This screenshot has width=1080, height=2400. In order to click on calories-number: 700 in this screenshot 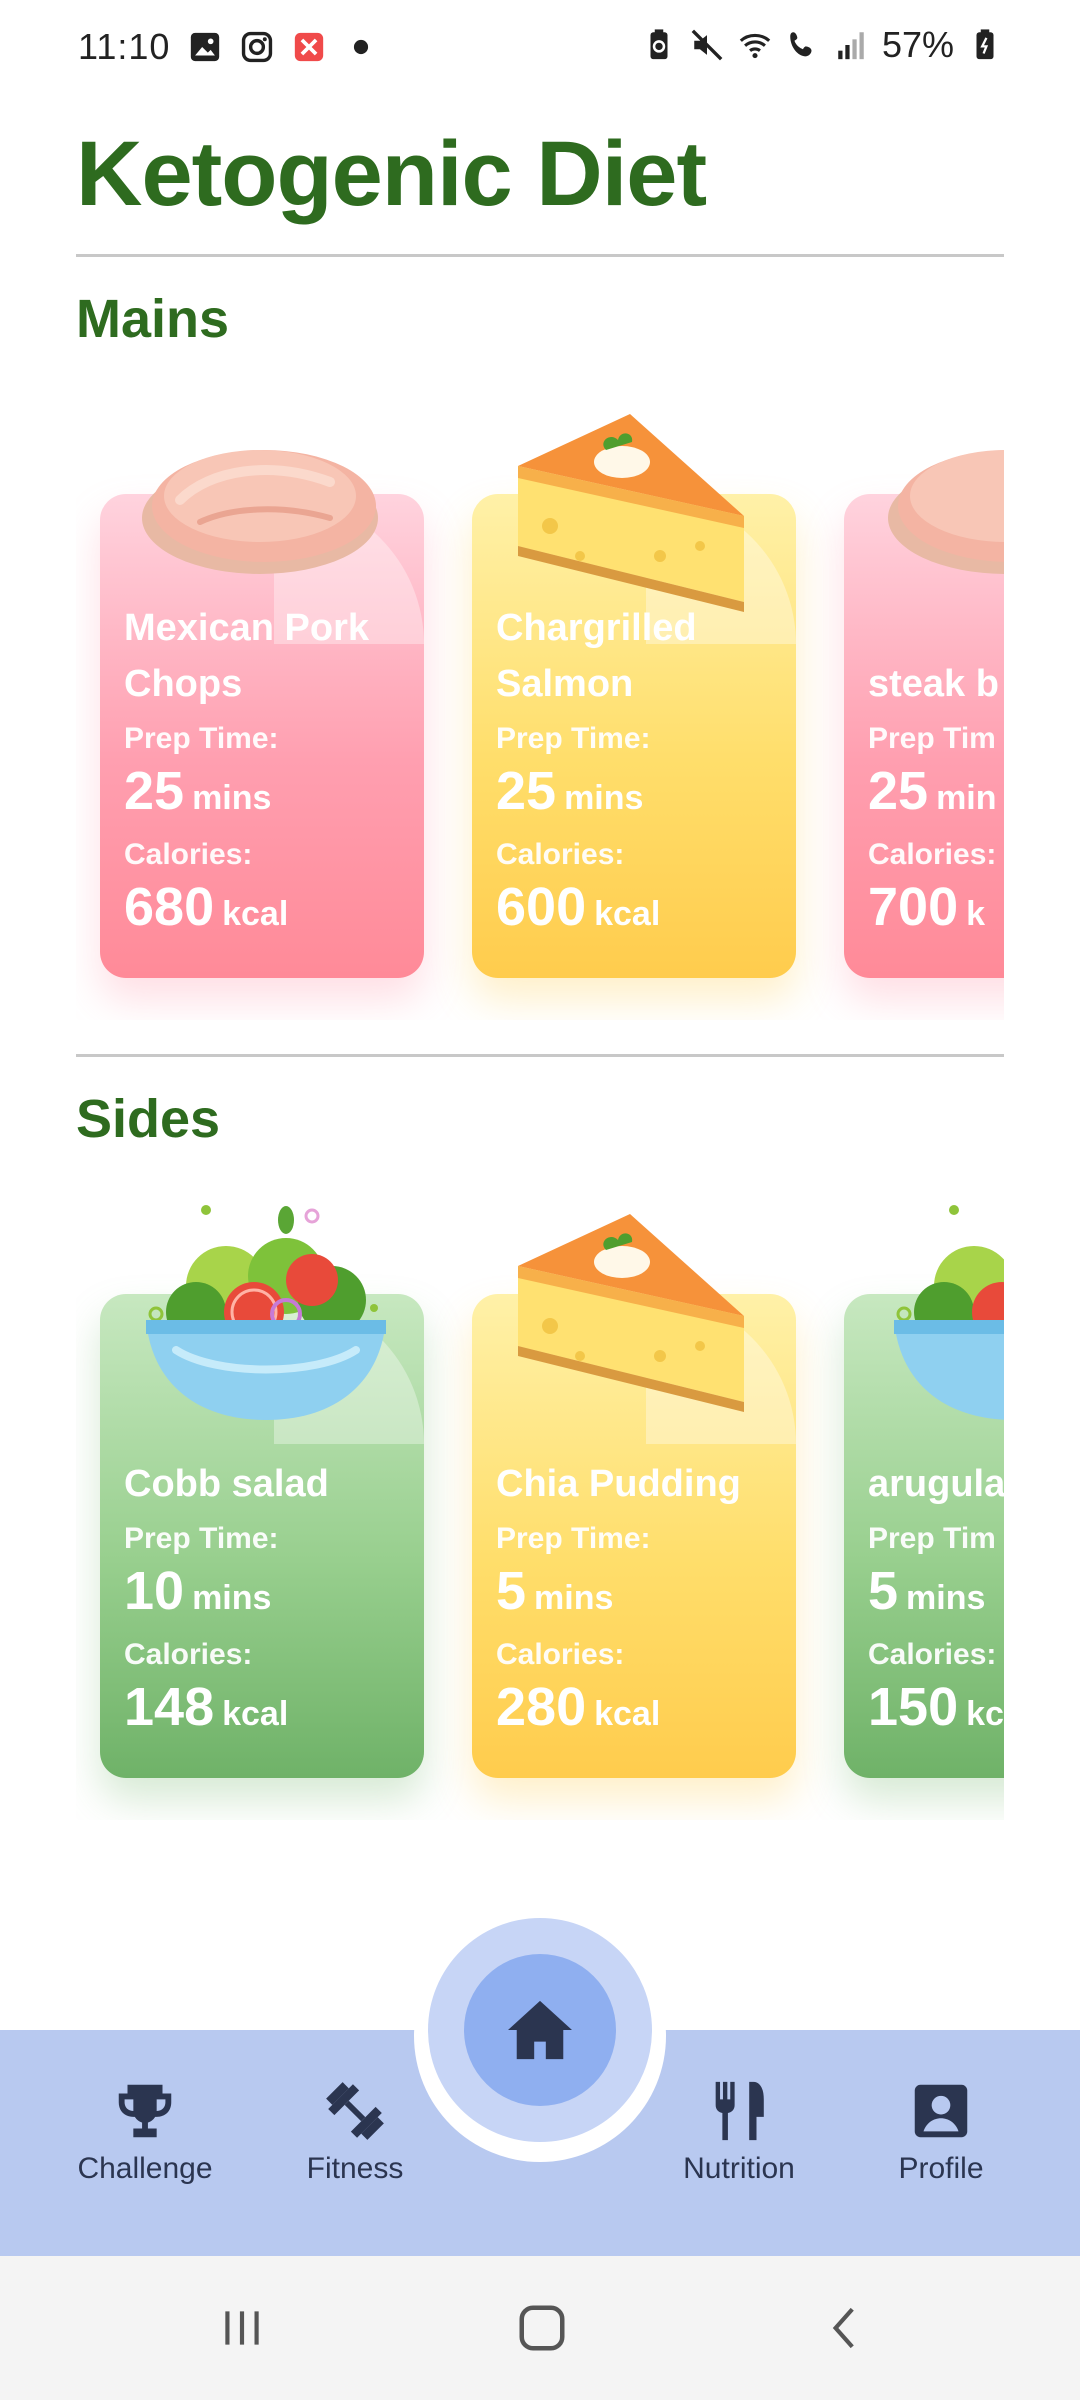, I will do `click(913, 907)`.